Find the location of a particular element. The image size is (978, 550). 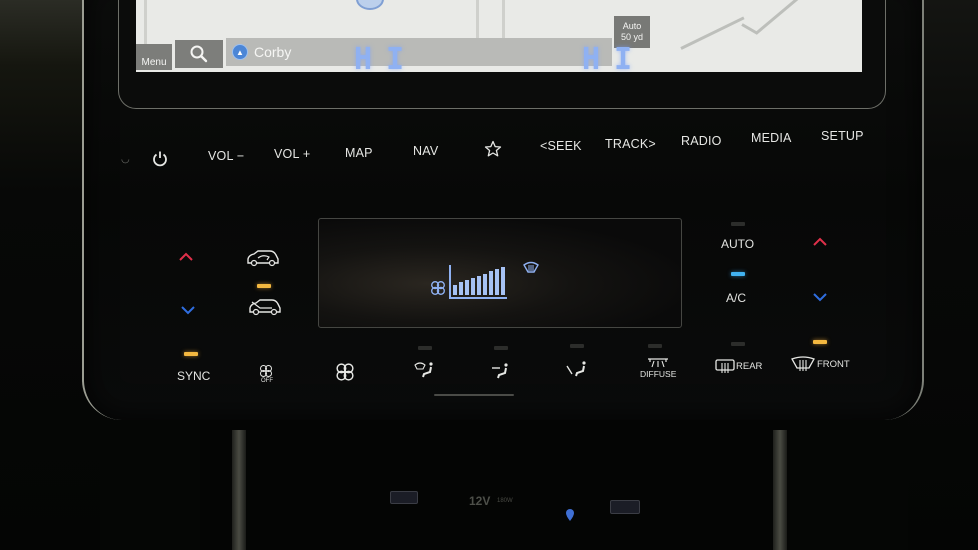

rear-defrost-button: REAR is located at coordinates (738, 366).